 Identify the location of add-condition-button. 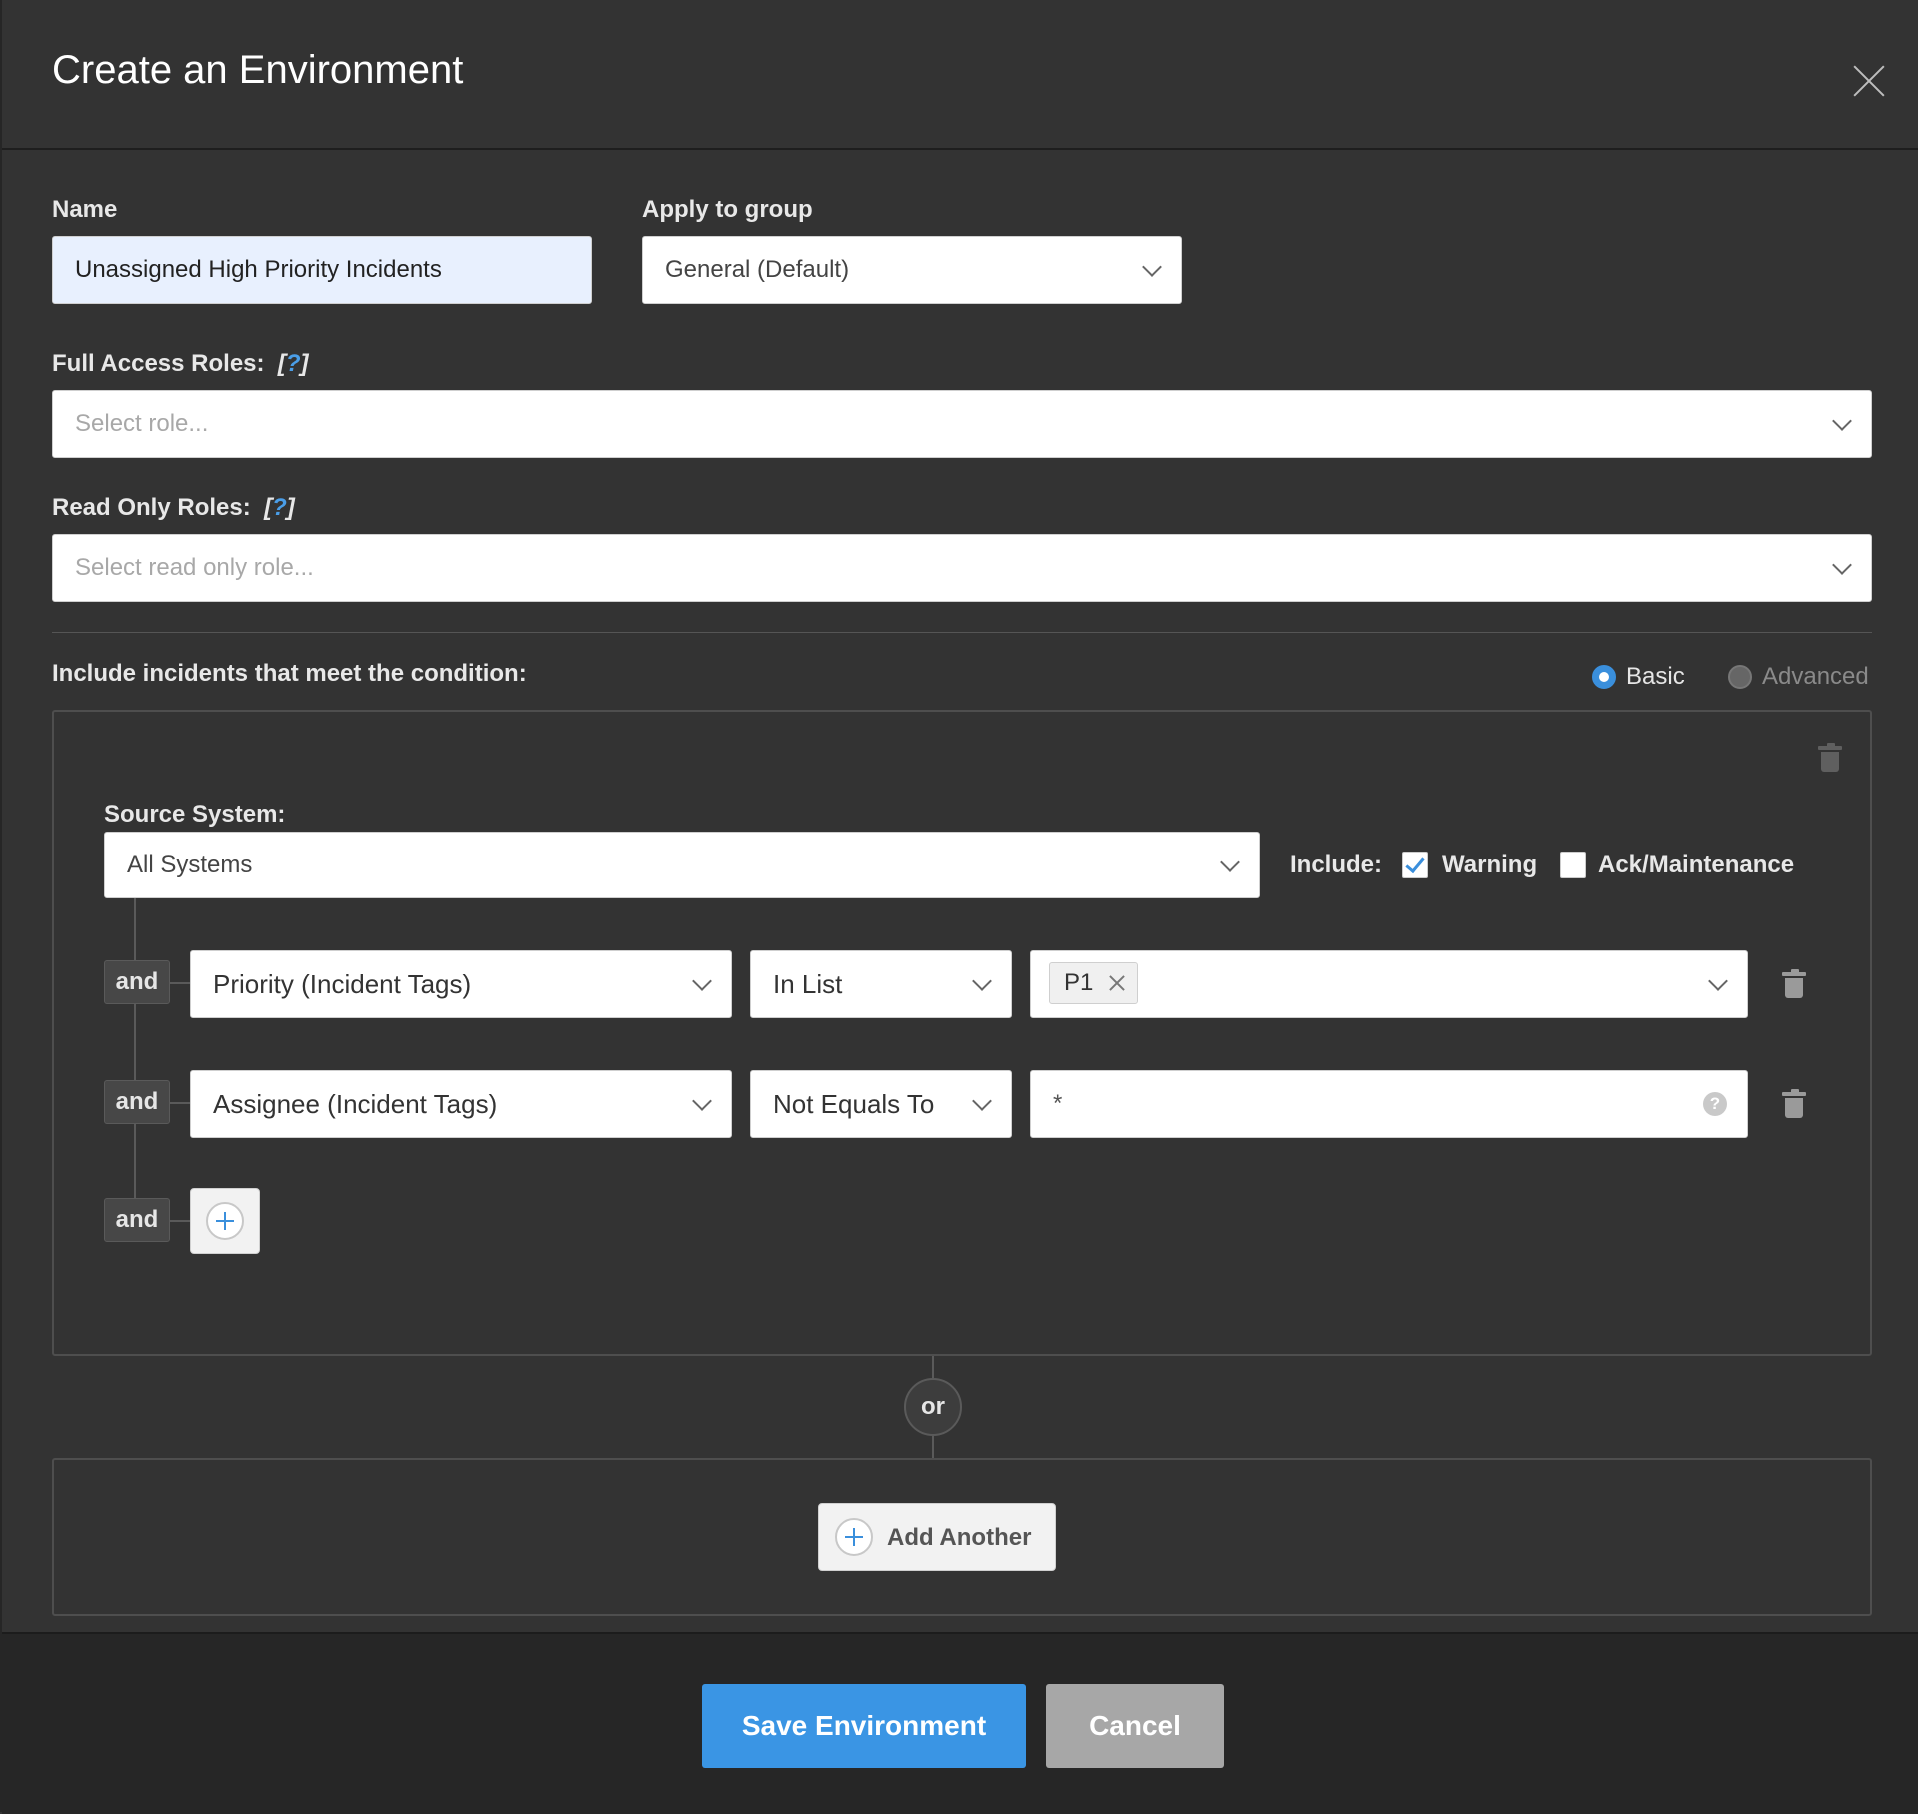
(225, 1221).